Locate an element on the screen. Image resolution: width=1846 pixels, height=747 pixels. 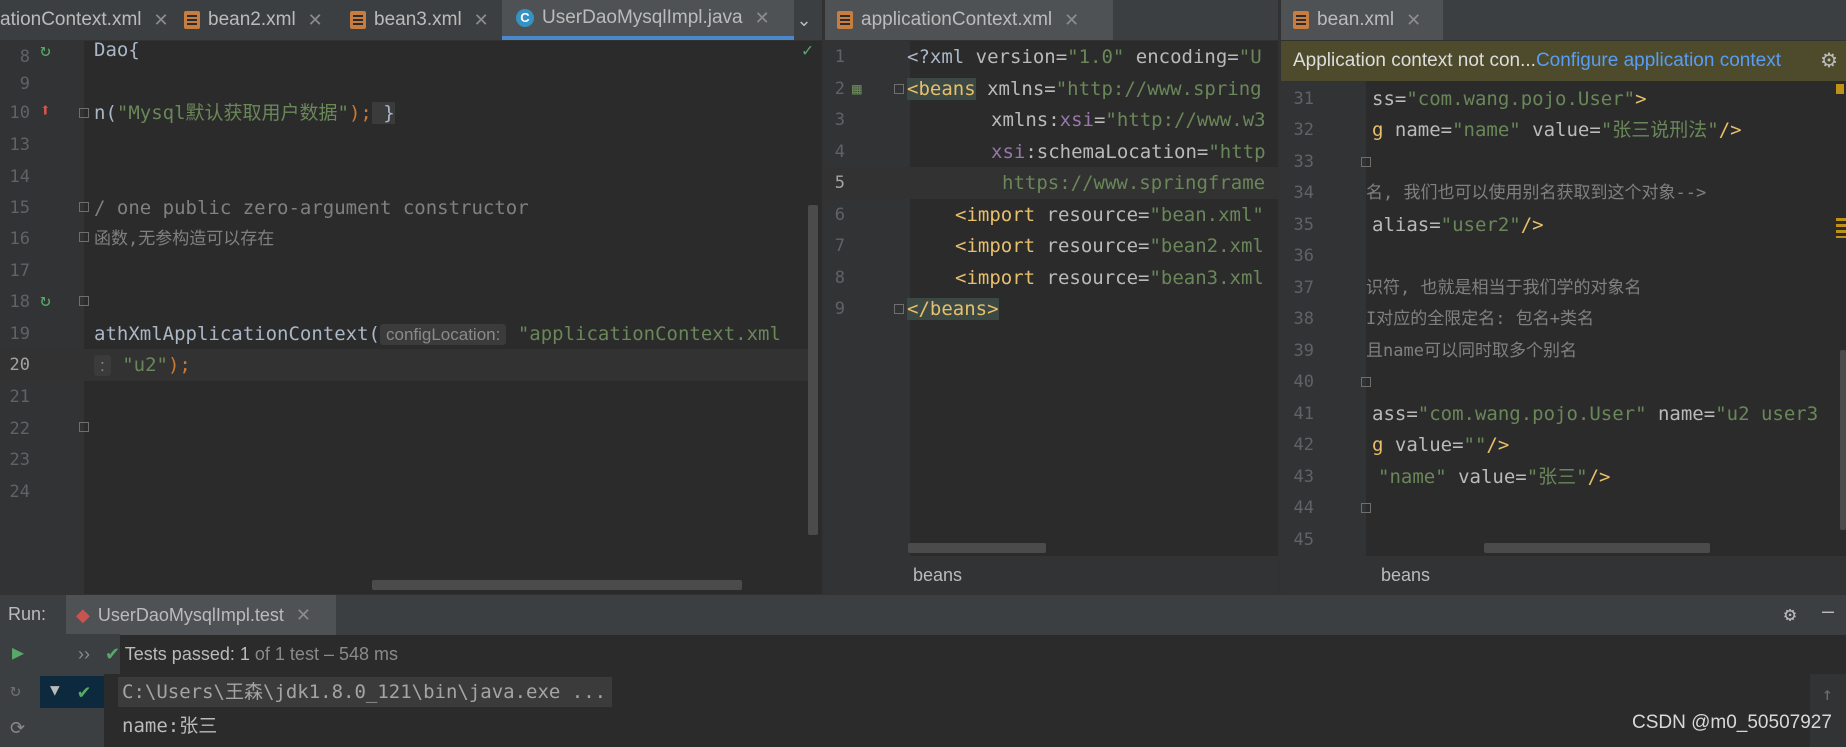
right-vertical-scrollbar is located at coordinates (1843, 440).